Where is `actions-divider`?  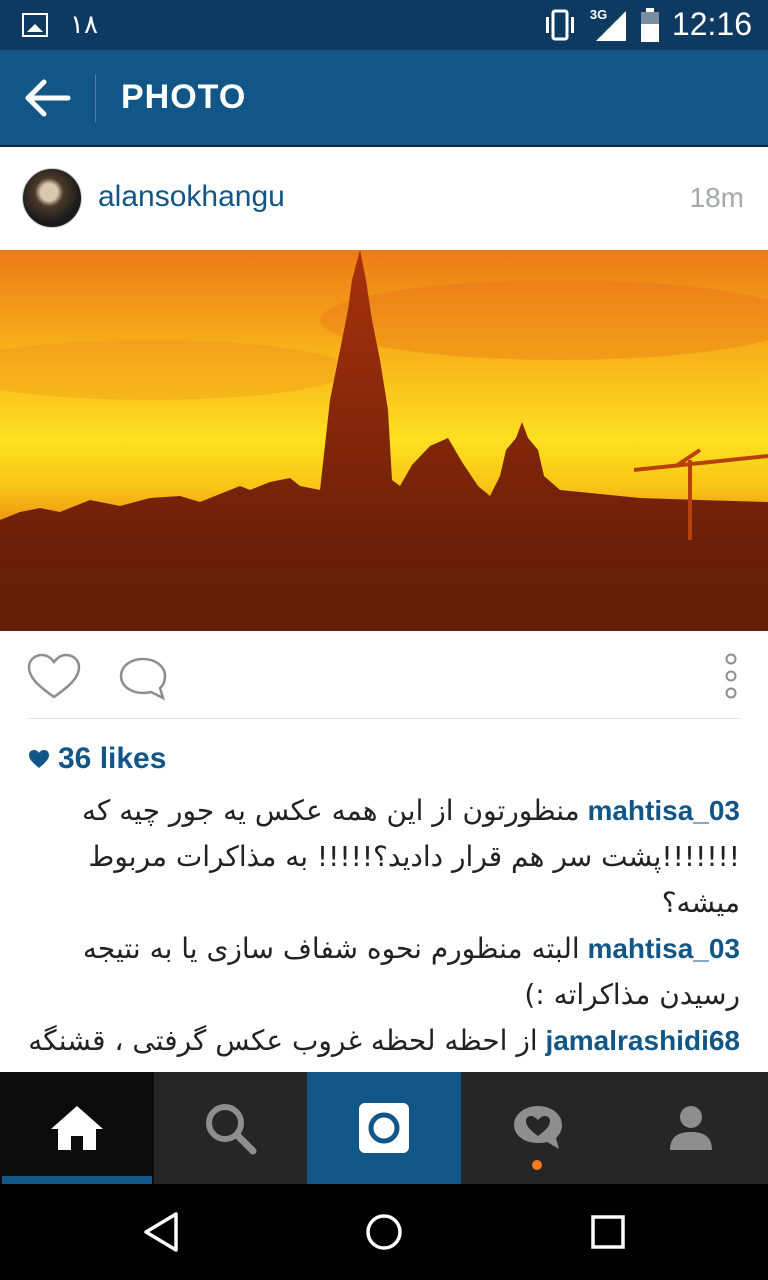
actions-divider is located at coordinates (384, 718).